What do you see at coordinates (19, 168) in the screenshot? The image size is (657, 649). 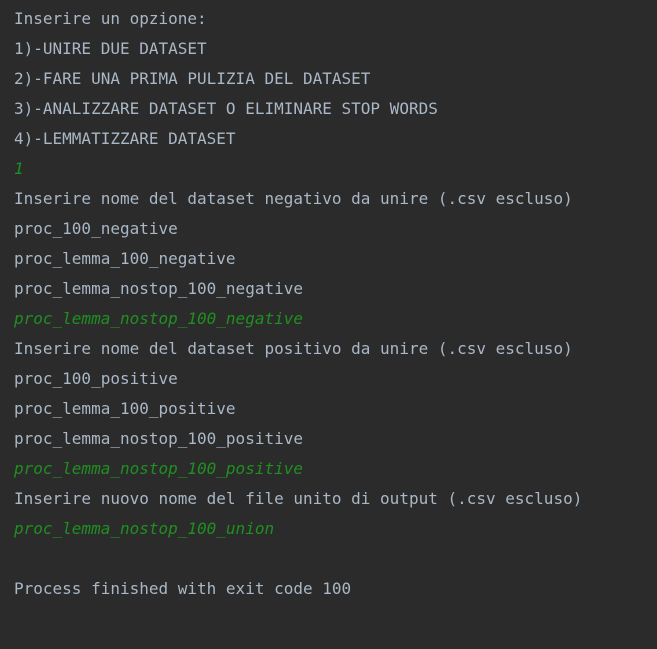 I see `user-input-option: 1` at bounding box center [19, 168].